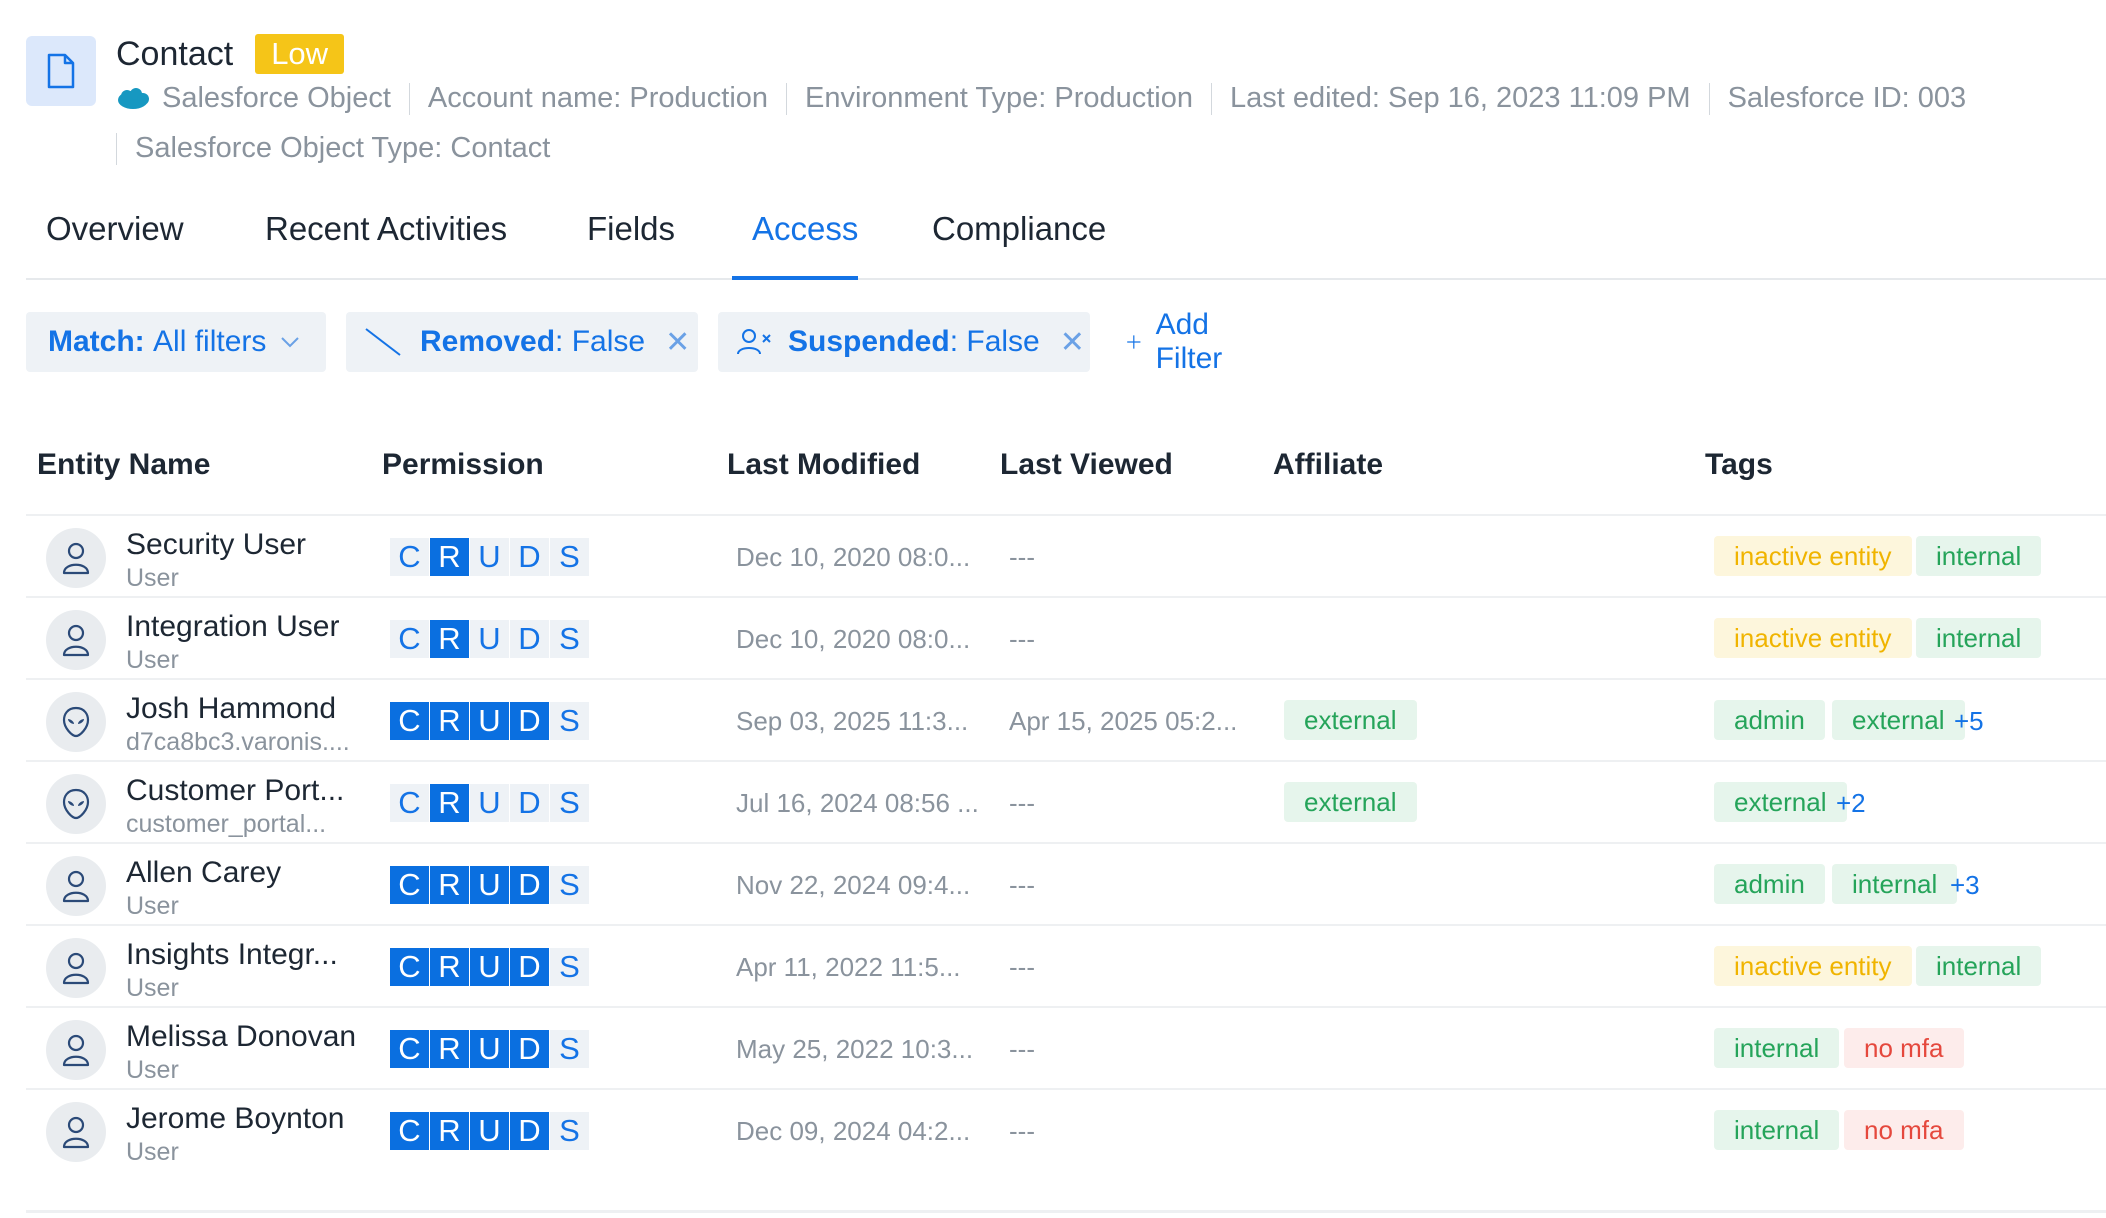  I want to click on entity-name-link: Jerome Boynton, so click(235, 1119).